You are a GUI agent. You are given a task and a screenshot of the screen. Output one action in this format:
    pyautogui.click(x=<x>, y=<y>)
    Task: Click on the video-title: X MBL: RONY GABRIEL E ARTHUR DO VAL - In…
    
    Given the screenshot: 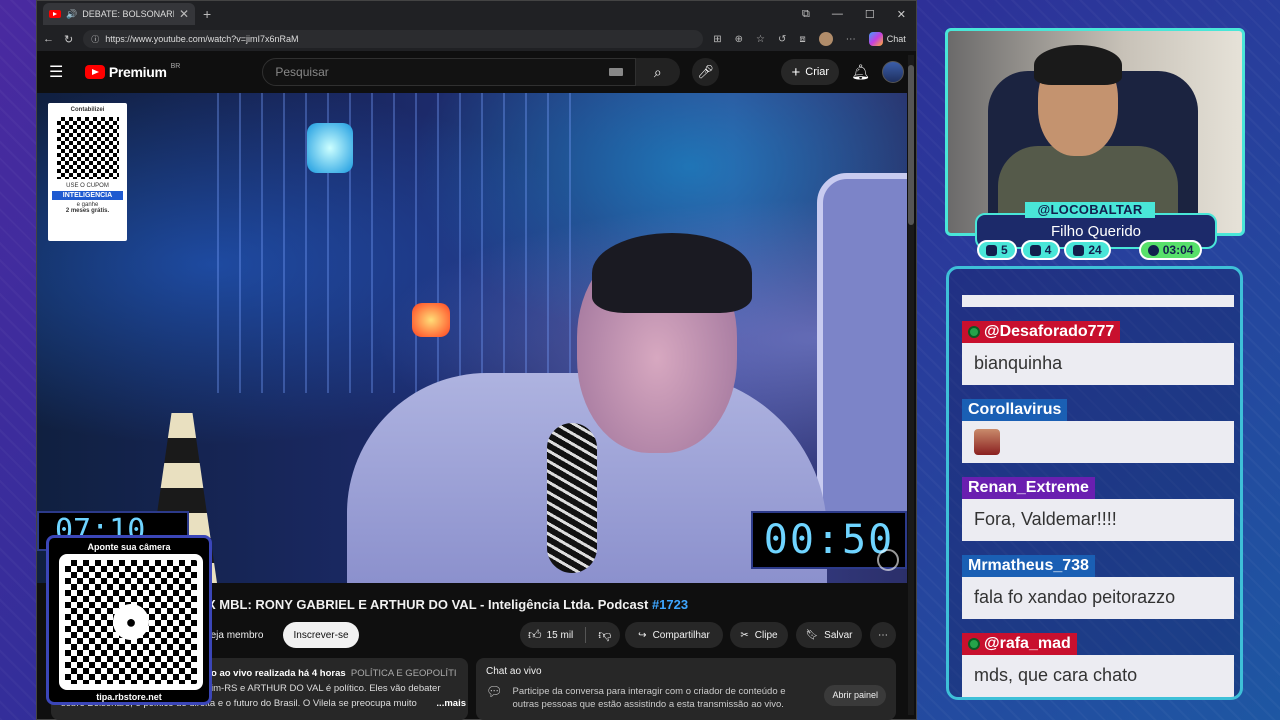 What is the action you would take?
    pyautogui.click(x=447, y=604)
    